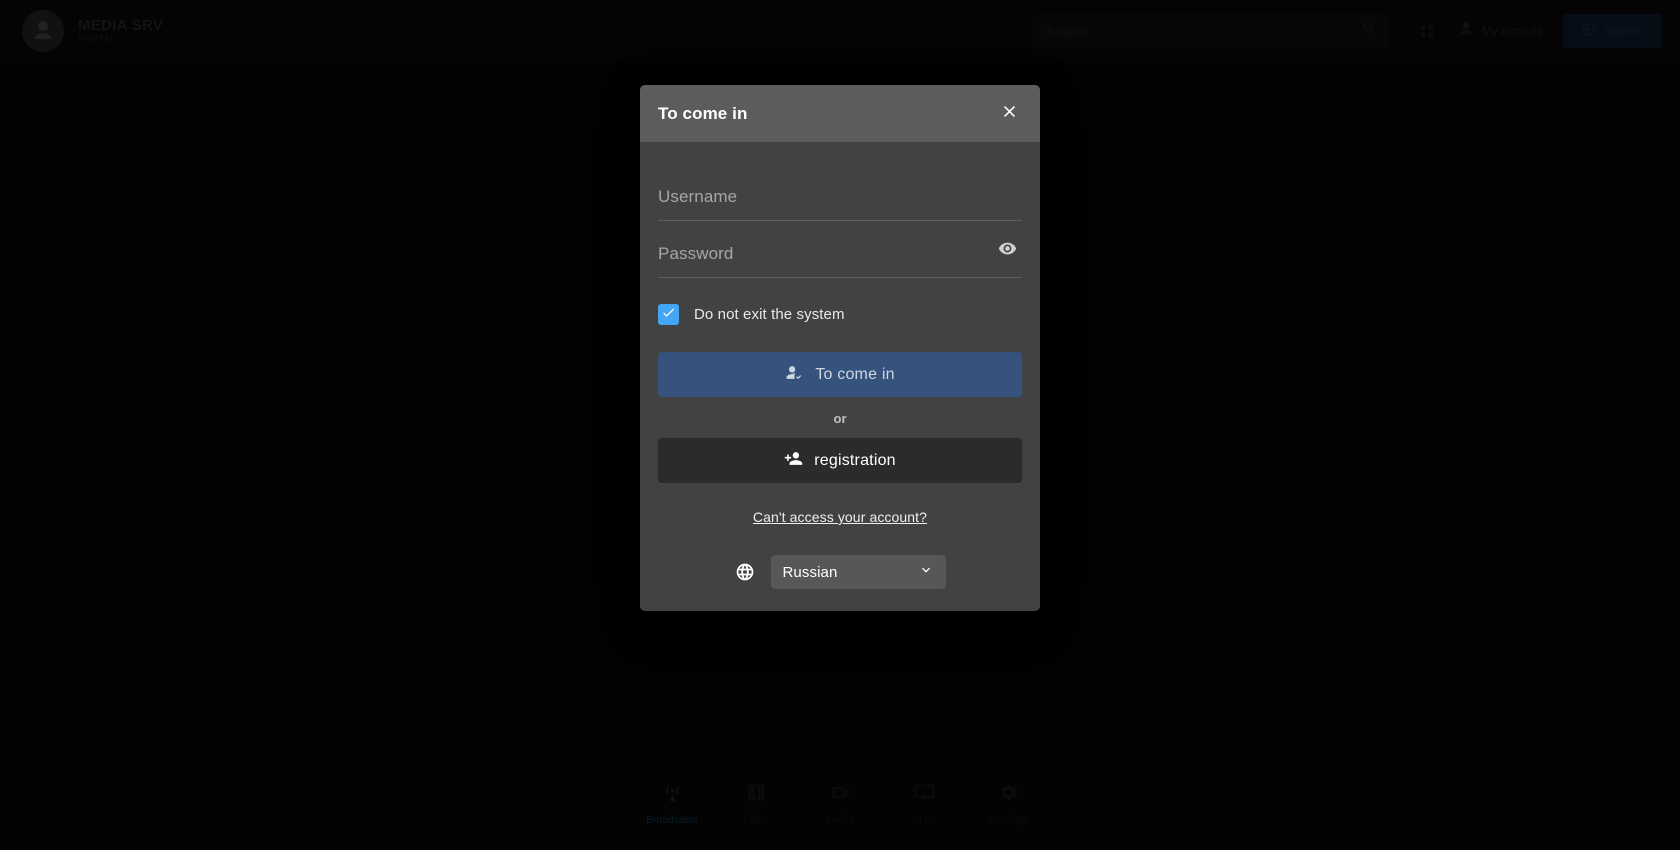  I want to click on username-underline, so click(840, 220).